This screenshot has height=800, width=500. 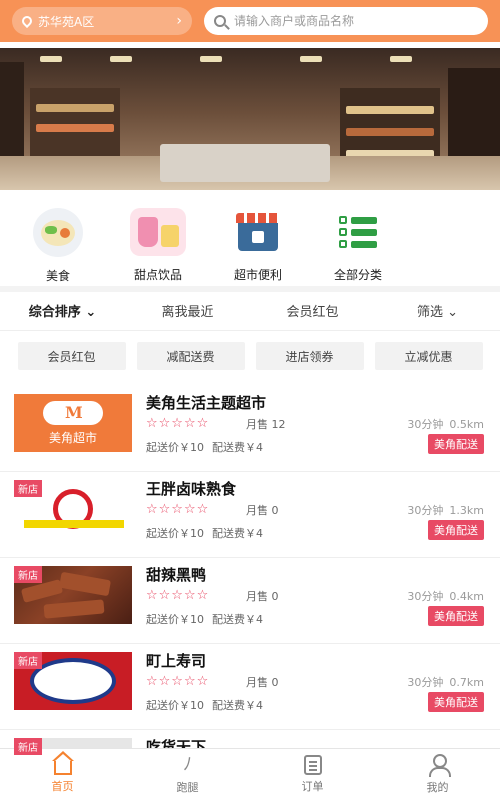 I want to click on promo-chip: 会员红包, so click(x=71, y=356).